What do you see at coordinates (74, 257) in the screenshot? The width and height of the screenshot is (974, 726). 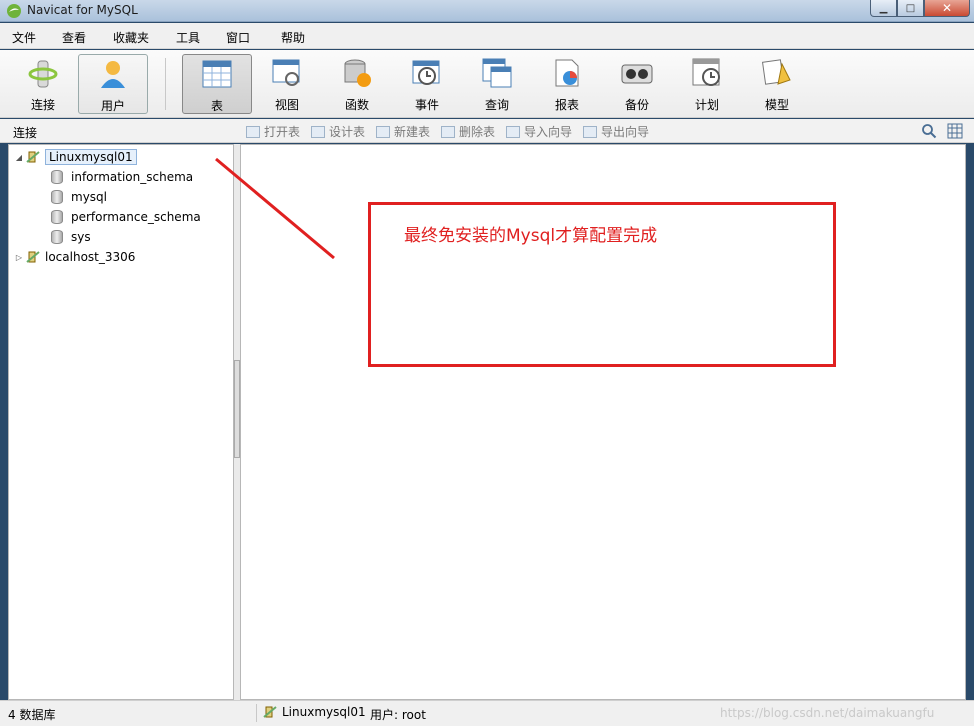 I see `tree-connection-localhost-3306: ▷ localhost_3306` at bounding box center [74, 257].